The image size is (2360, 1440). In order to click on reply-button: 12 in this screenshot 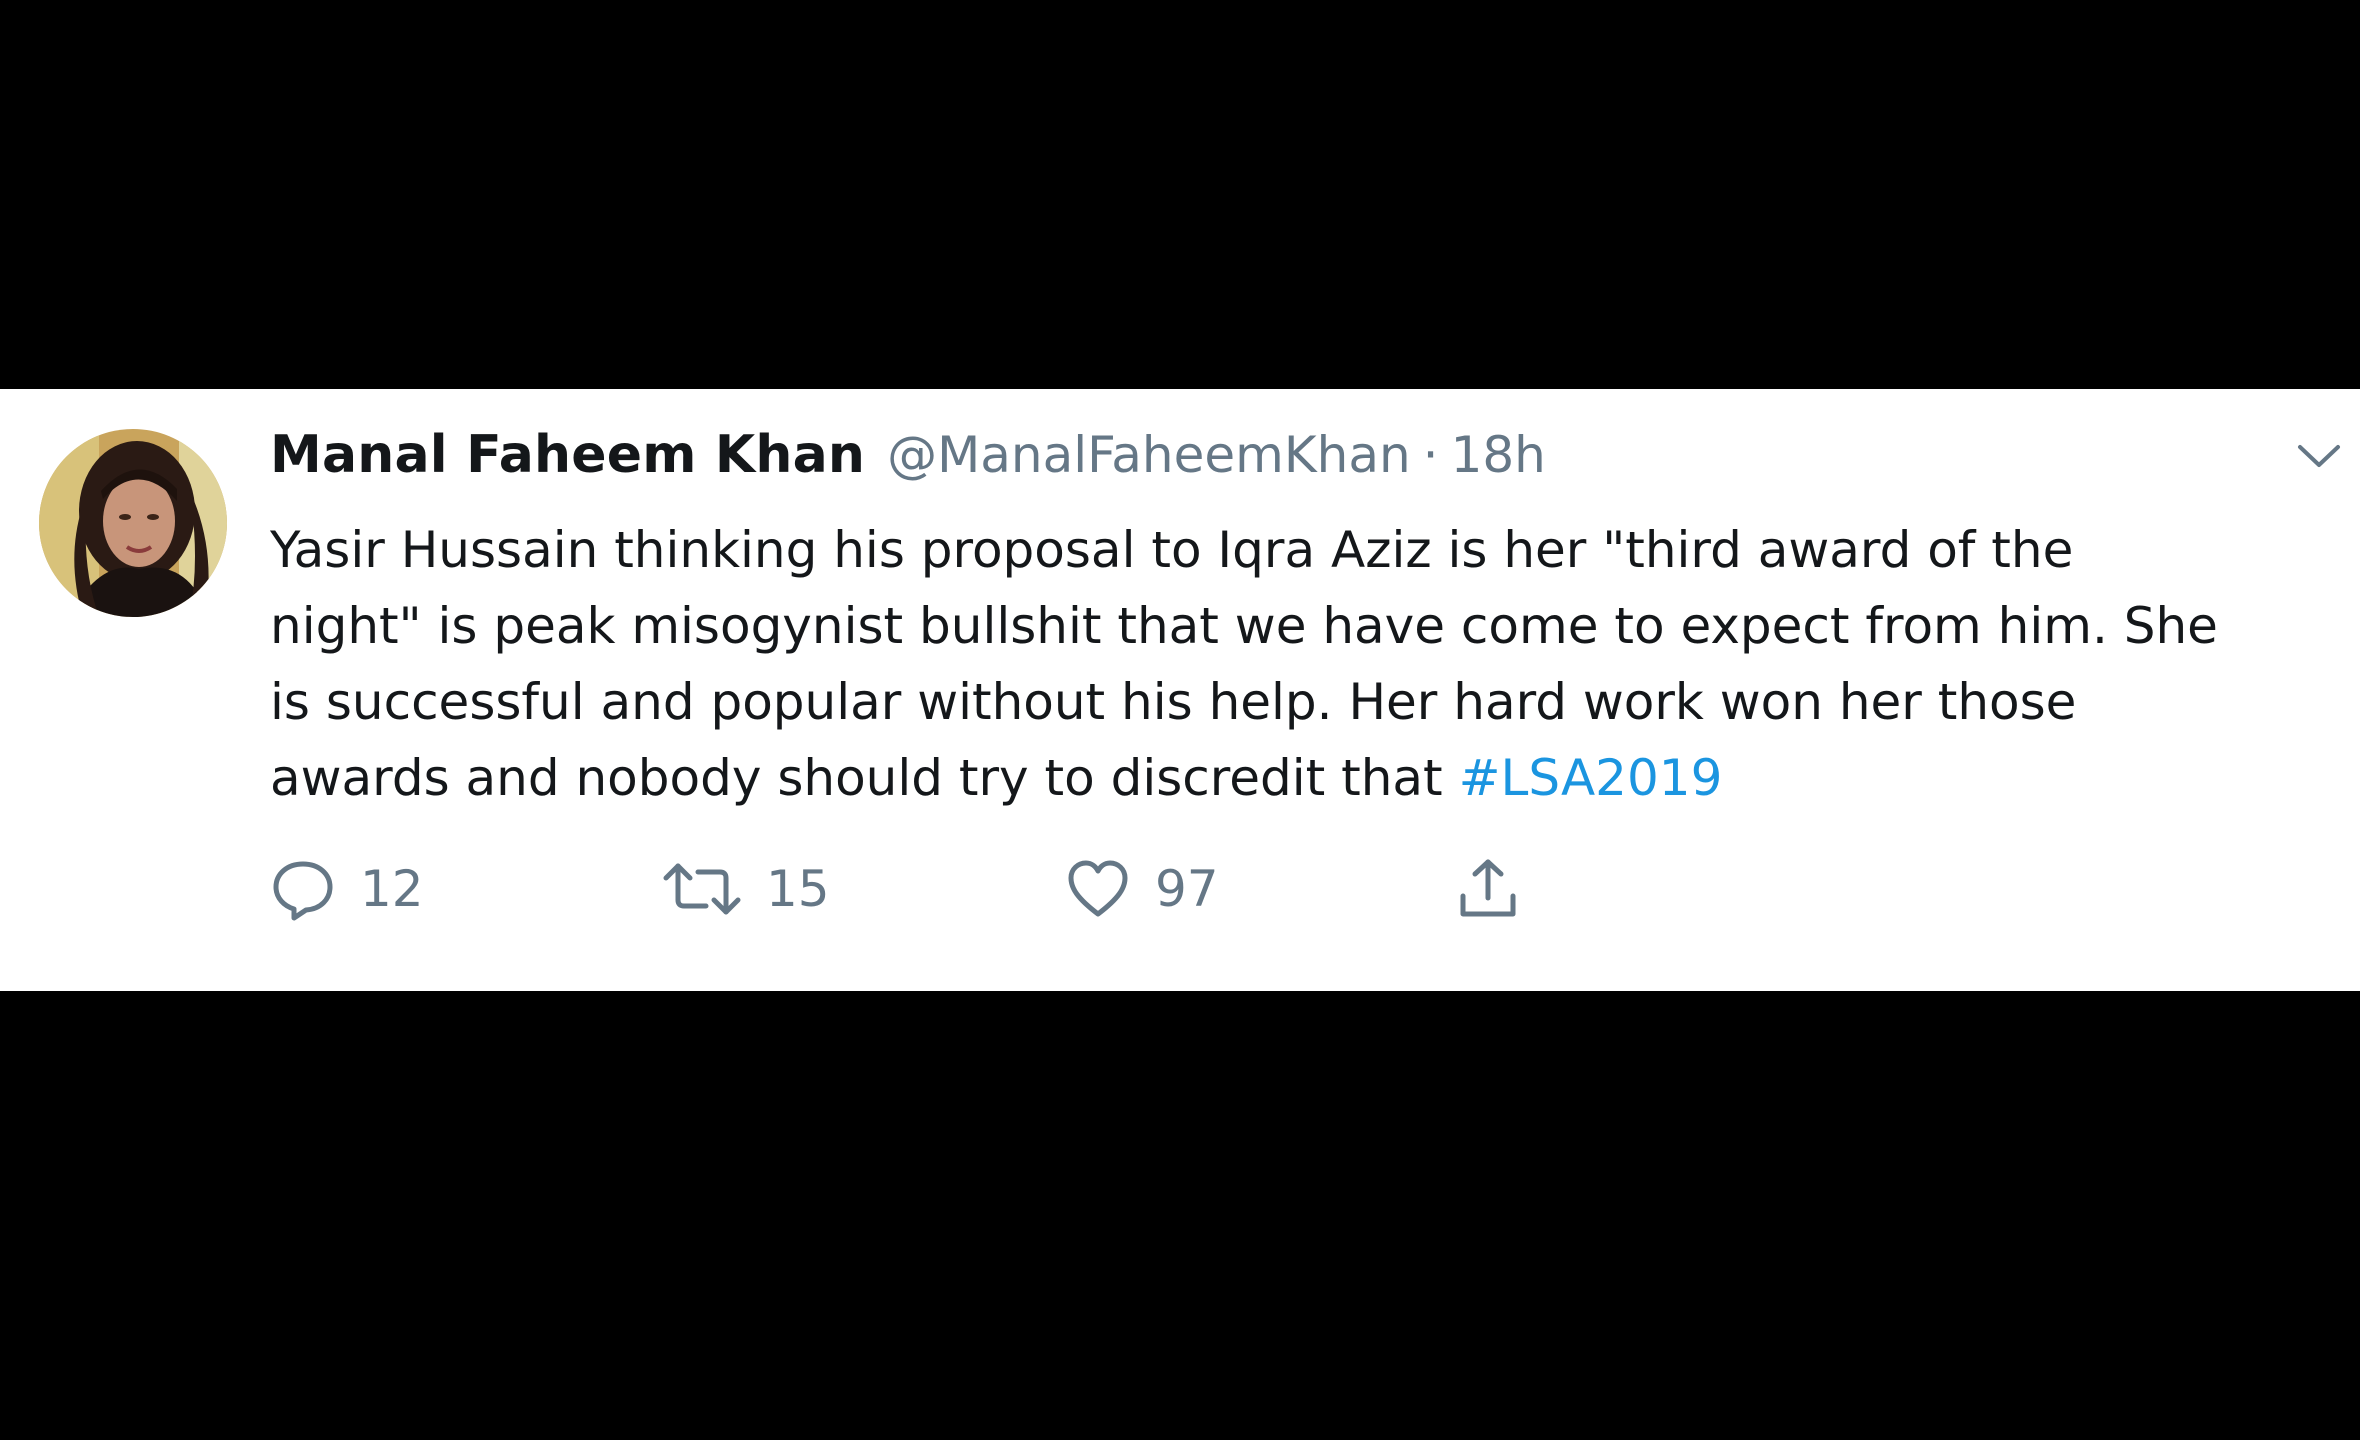, I will do `click(347, 889)`.